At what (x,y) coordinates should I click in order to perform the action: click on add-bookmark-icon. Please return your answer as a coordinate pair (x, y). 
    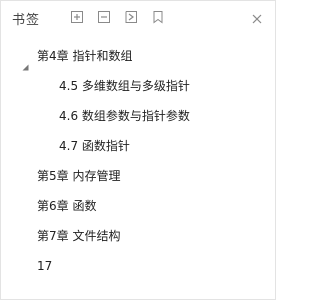
    Looking at the image, I should click on (77, 17).